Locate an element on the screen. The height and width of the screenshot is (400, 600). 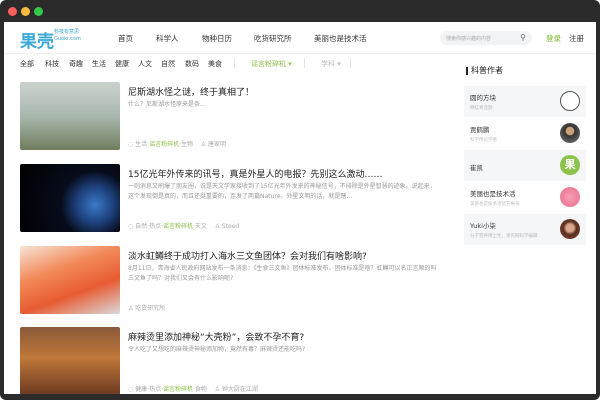
rumor-buster-dropdown: 谣言粉碎机 ▾ is located at coordinates (271, 64).